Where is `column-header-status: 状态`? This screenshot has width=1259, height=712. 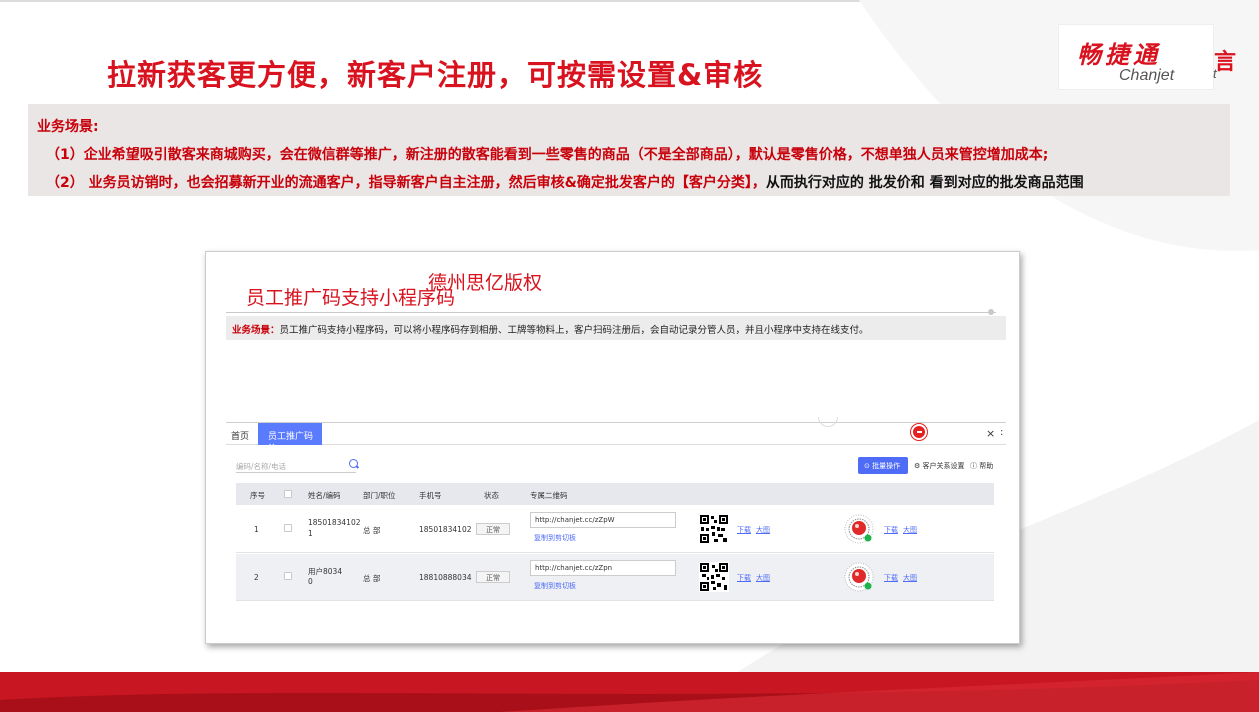
column-header-status: 状态 is located at coordinates (491, 495).